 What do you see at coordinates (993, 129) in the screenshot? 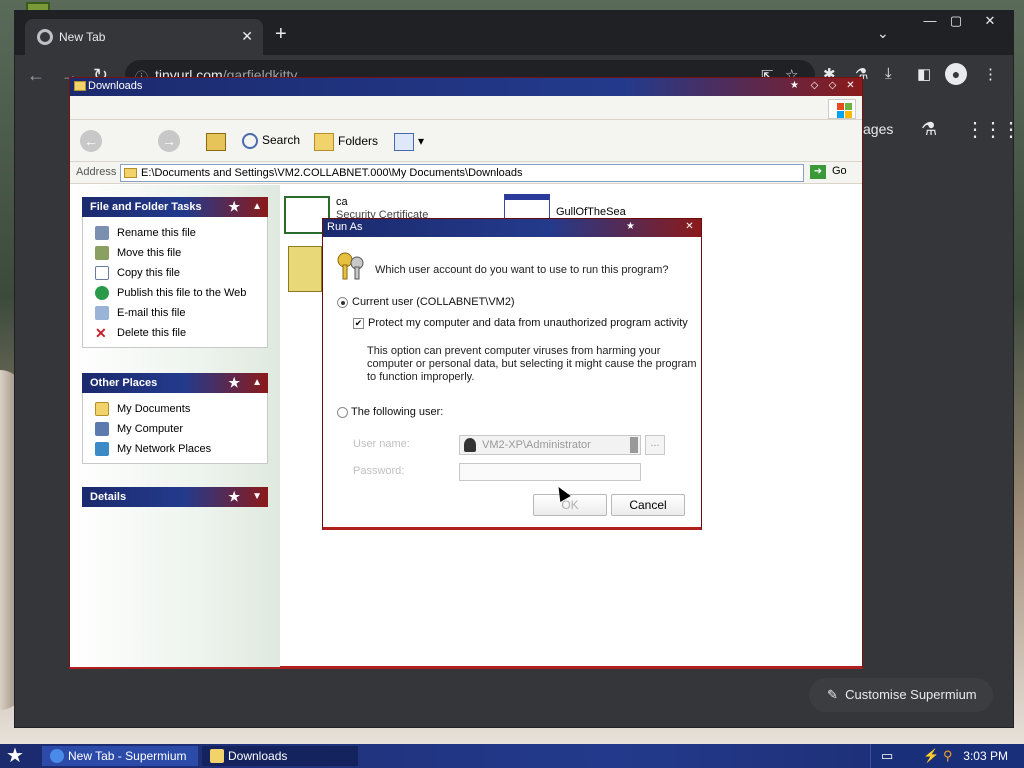
I see `apps-grid-icon: ⋮⋮⋮` at bounding box center [993, 129].